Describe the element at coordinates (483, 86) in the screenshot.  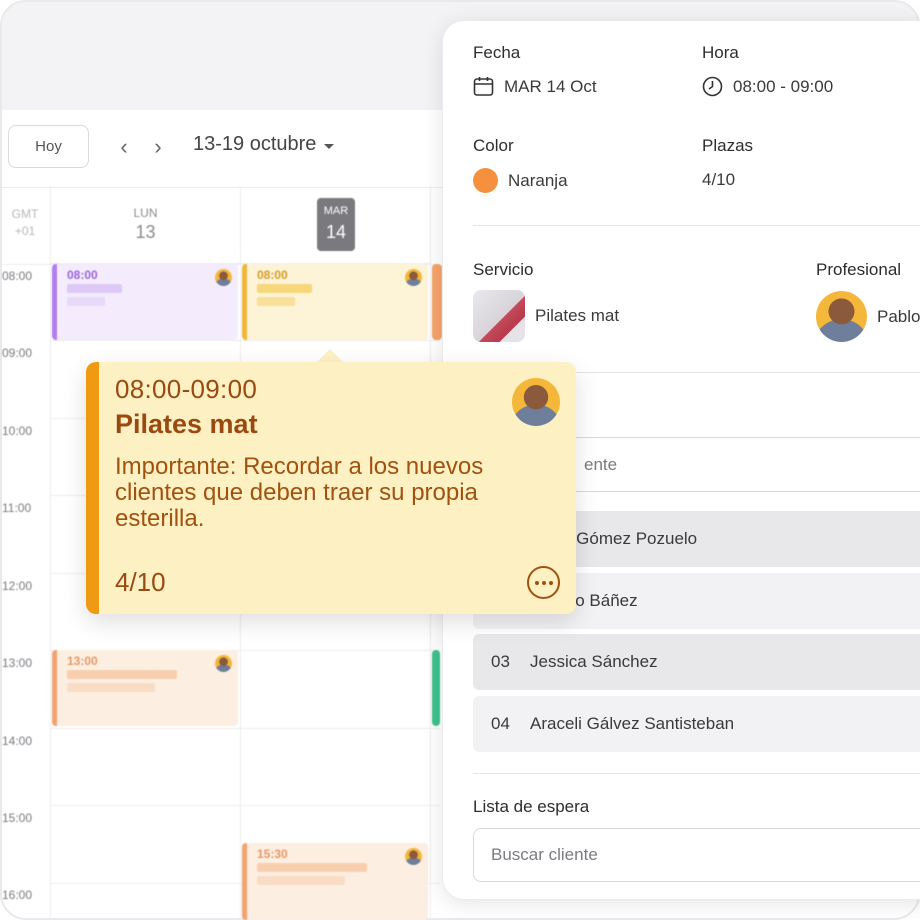
I see `calendar-icon` at that location.